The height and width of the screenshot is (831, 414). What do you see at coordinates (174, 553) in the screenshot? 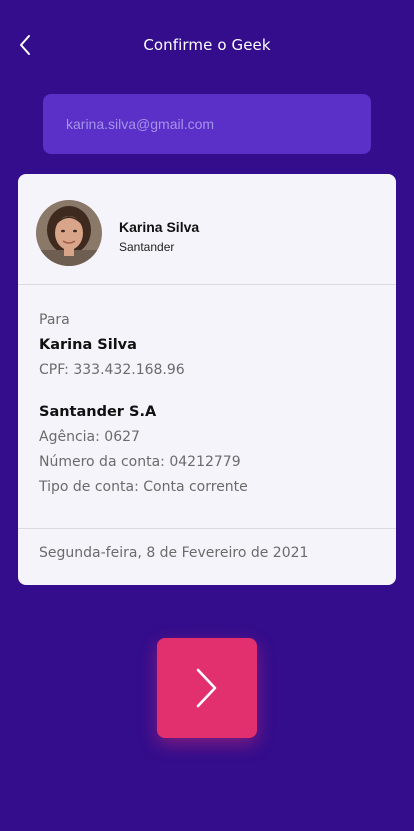
I see `transfer-date: Segunda-feira, 8 de Fevereiro de 2021` at bounding box center [174, 553].